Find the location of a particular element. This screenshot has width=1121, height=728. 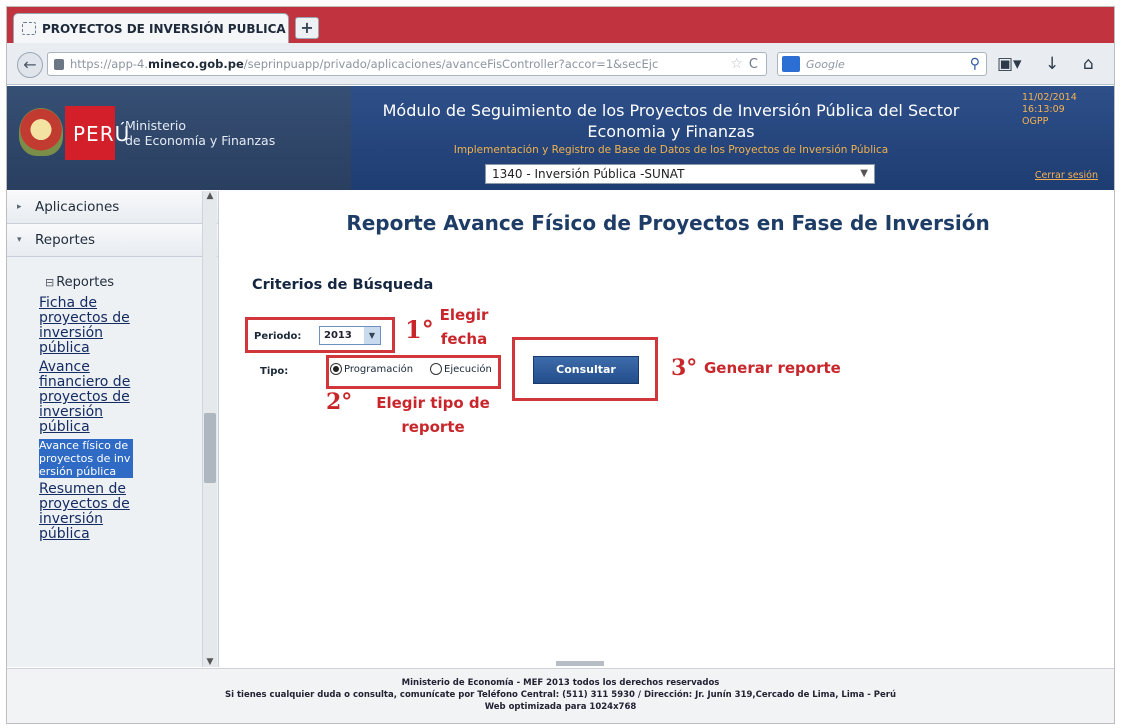

footer-resolution: Web optimizada para 1024x768 is located at coordinates (560, 707).